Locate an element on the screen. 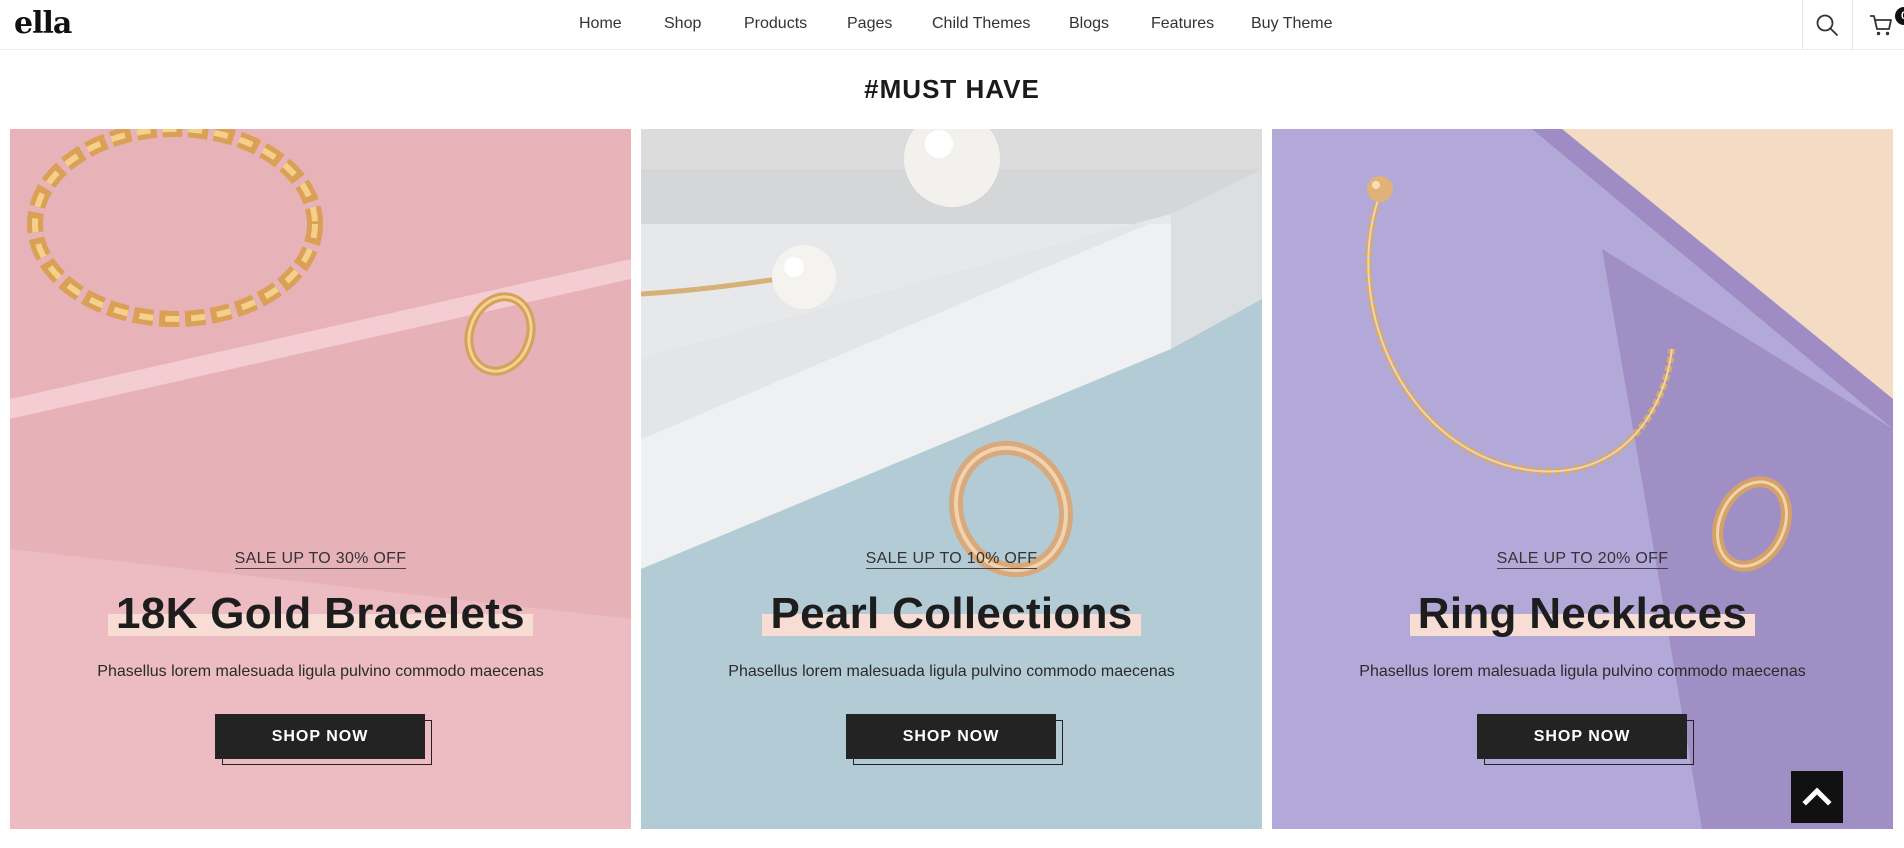  nav-item-home: Home is located at coordinates (600, 24).